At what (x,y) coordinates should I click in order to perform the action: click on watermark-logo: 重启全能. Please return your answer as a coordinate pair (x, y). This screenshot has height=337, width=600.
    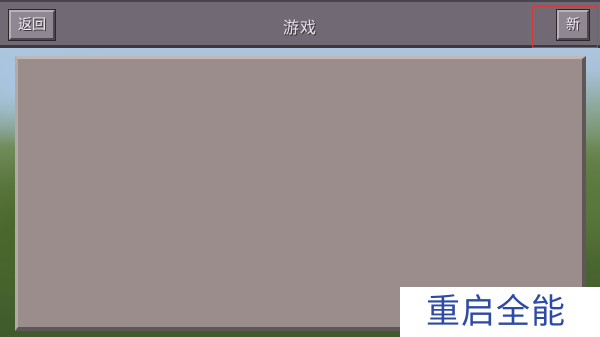
    Looking at the image, I should click on (500, 312).